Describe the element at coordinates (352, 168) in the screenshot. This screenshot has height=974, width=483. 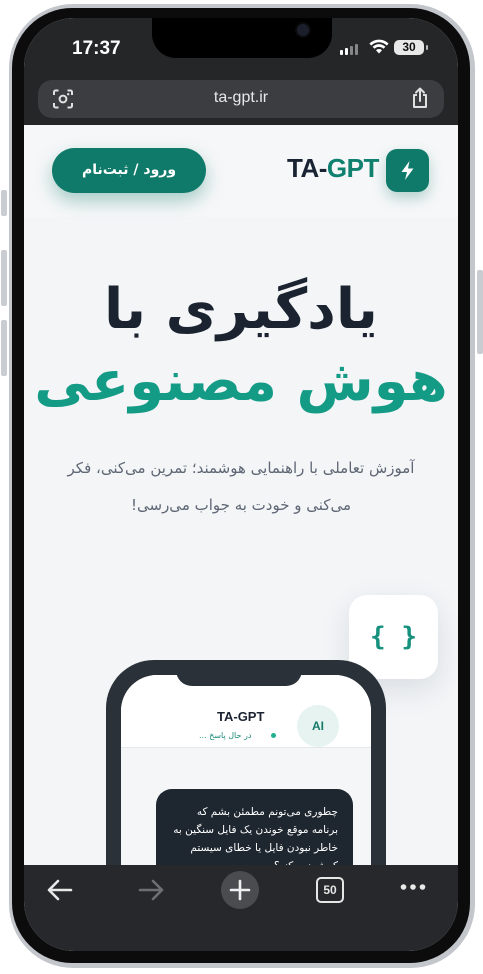
I see `brand-suffix: GPT` at that location.